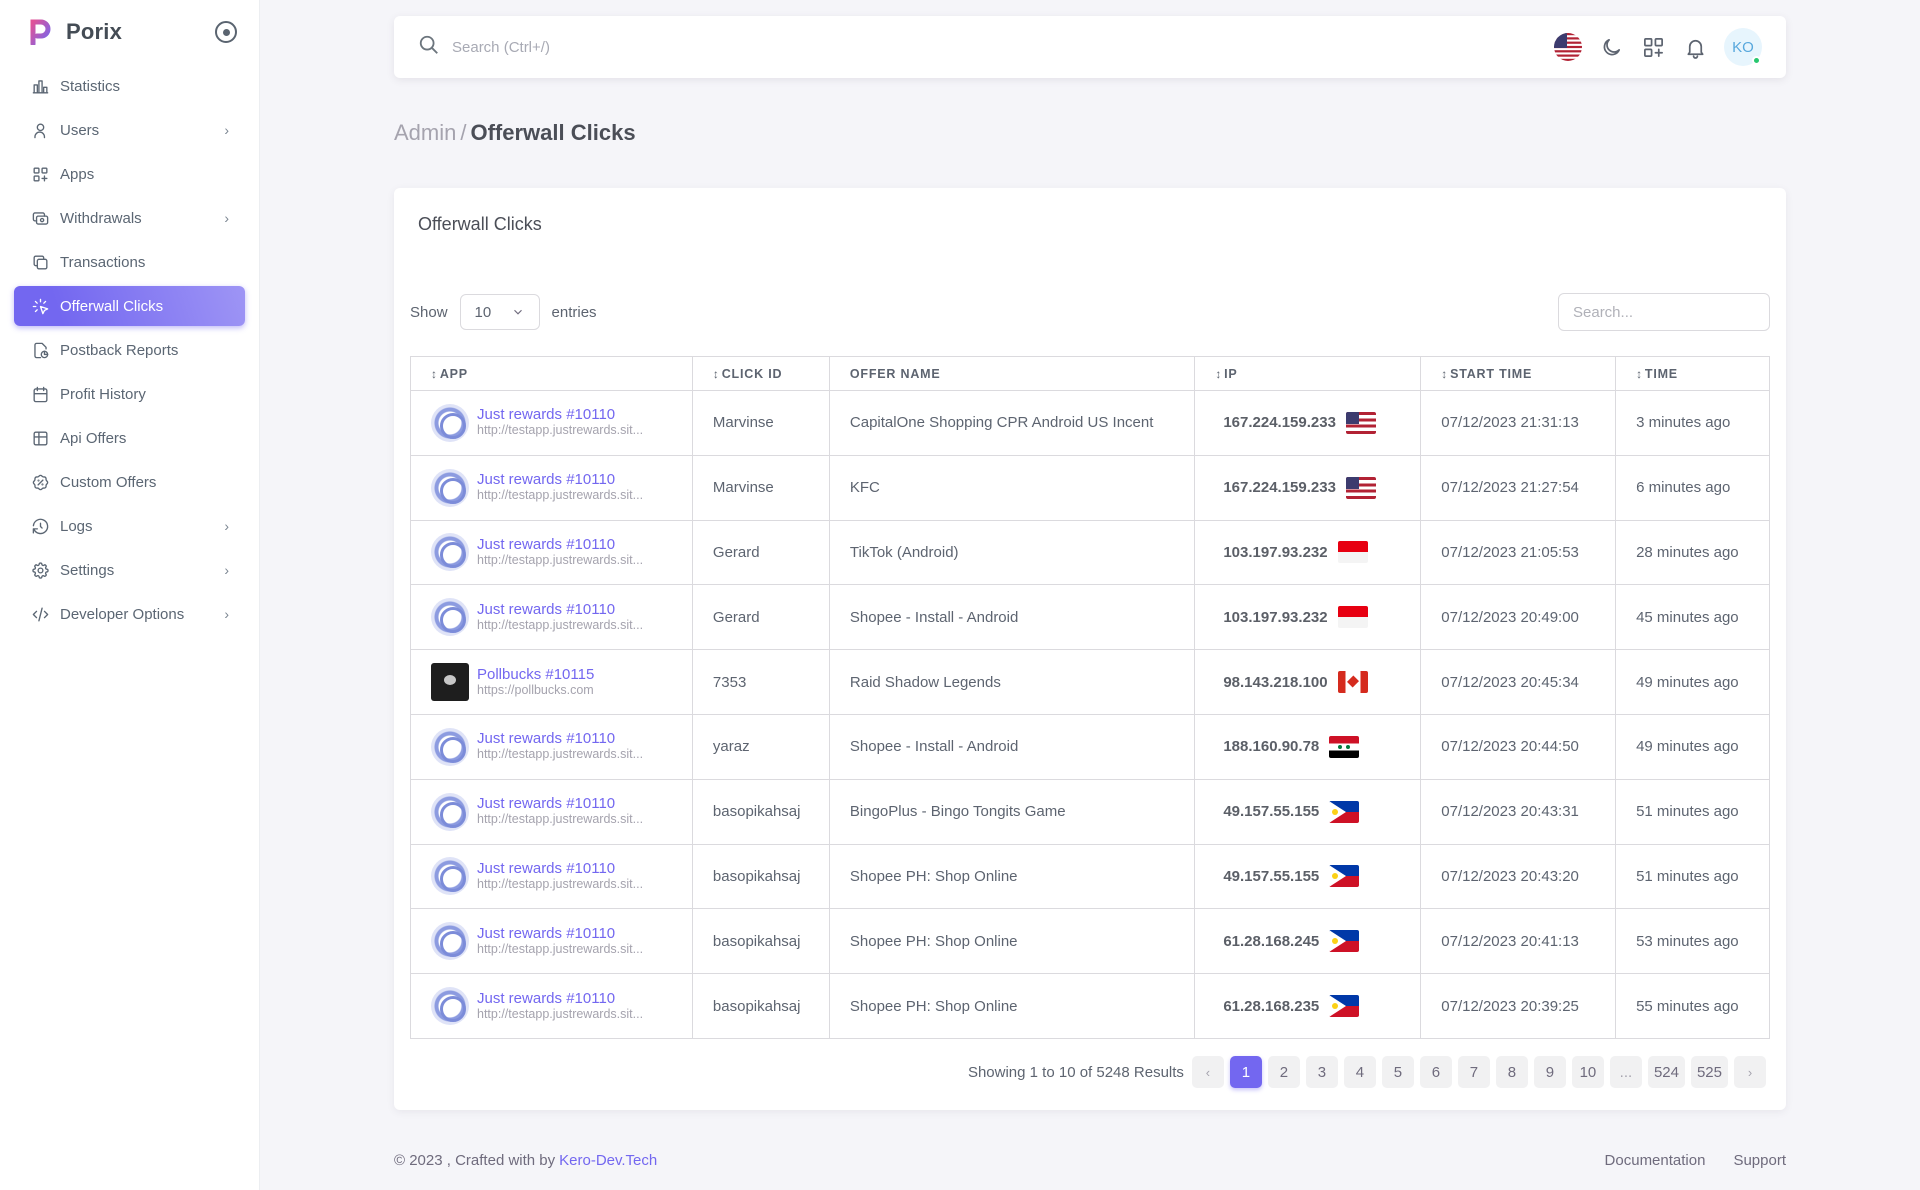 The image size is (1920, 1190). I want to click on cash-icon, so click(40, 218).